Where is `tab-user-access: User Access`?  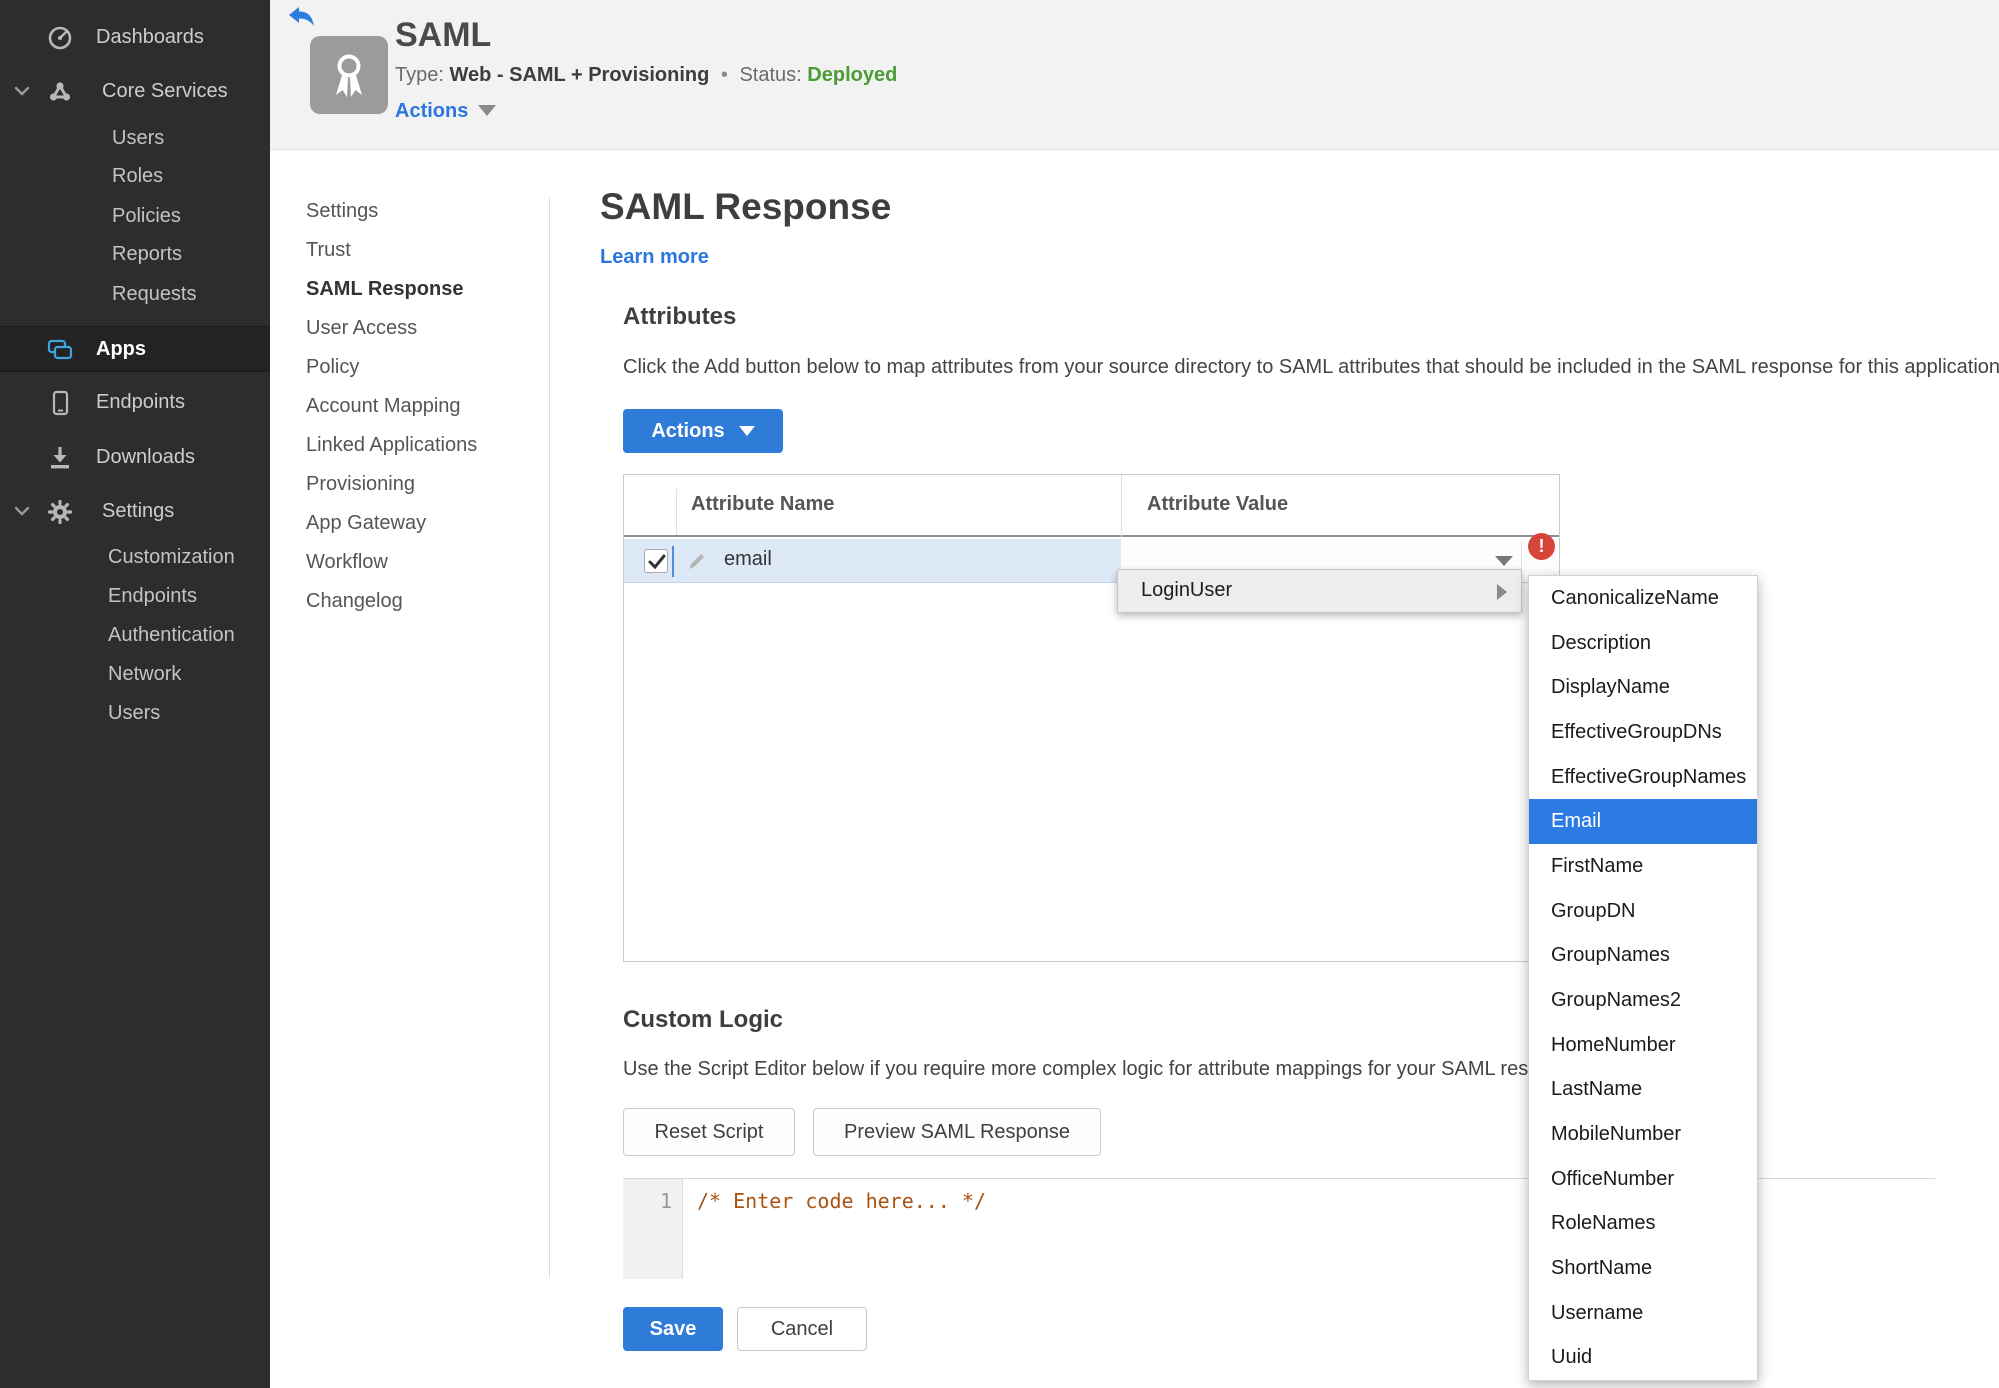
tab-user-access: User Access is located at coordinates (418, 328).